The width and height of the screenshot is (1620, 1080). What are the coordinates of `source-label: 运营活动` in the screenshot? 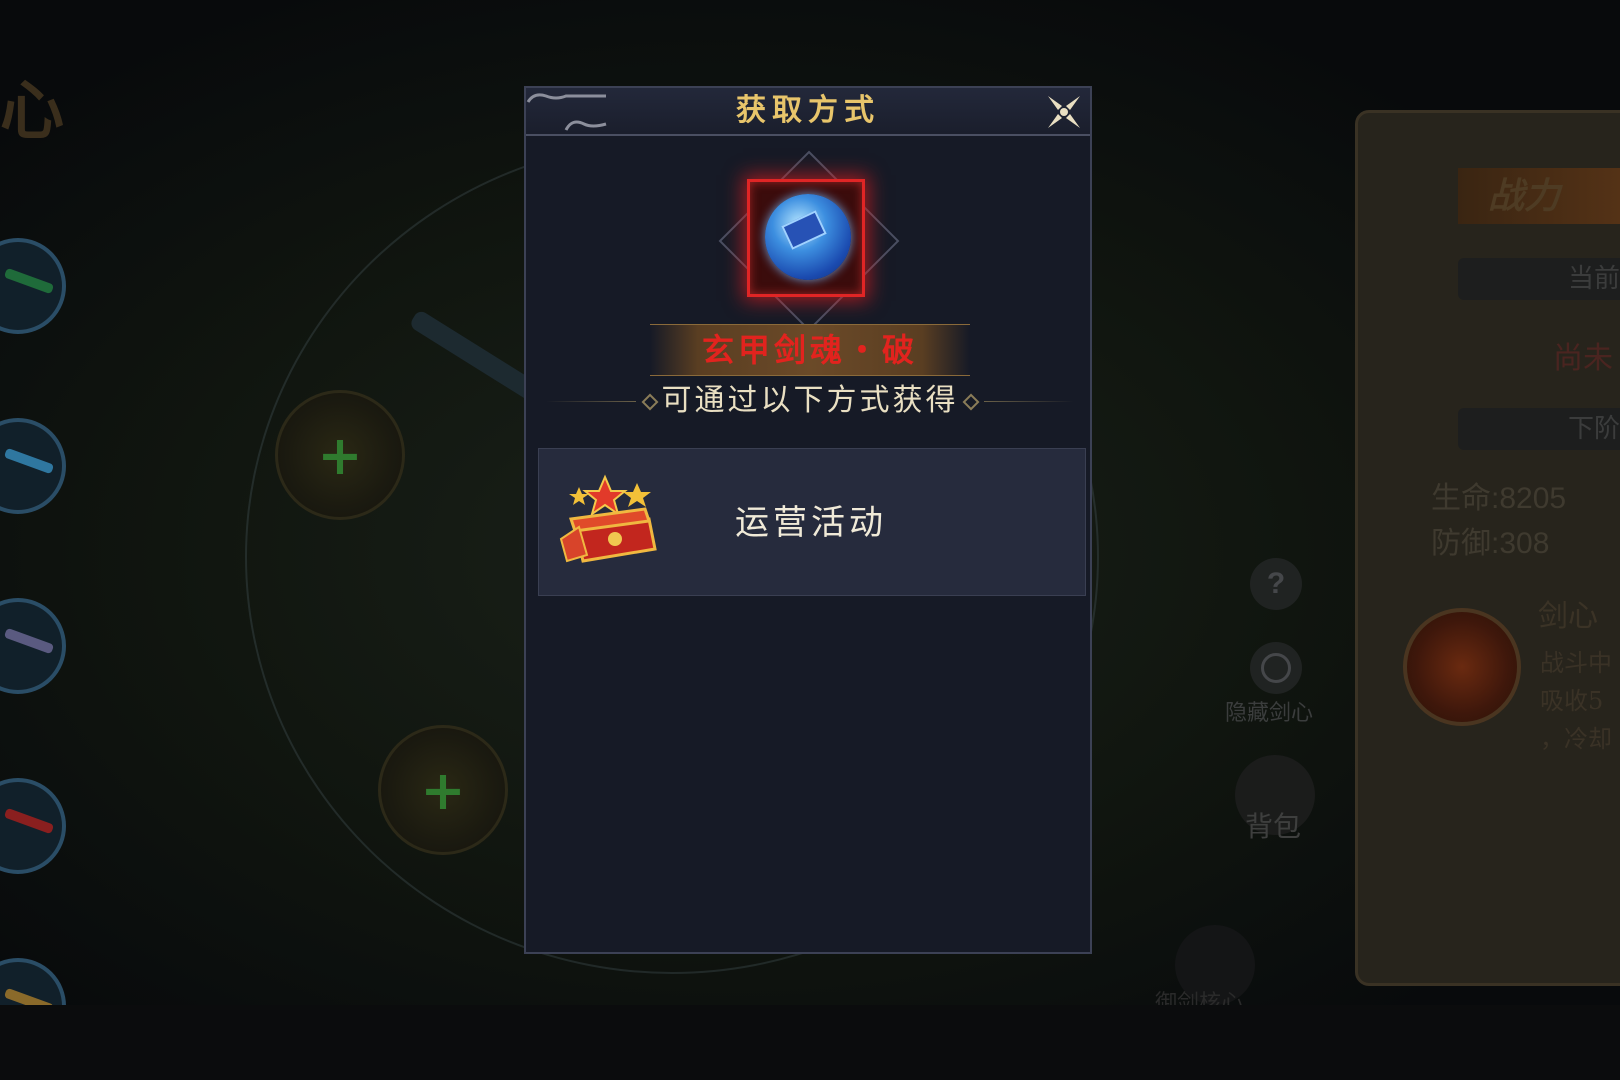 It's located at (811, 523).